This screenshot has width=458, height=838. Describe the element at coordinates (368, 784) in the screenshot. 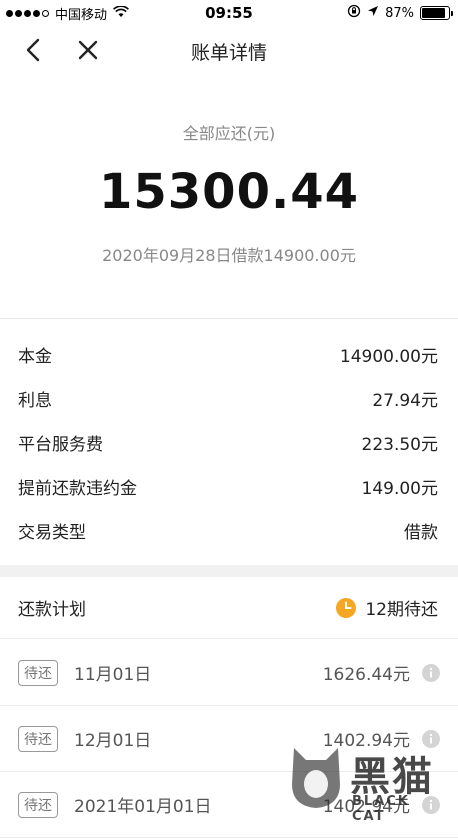

I see `watermark-logo: 黑猫 BLACK CAT` at that location.